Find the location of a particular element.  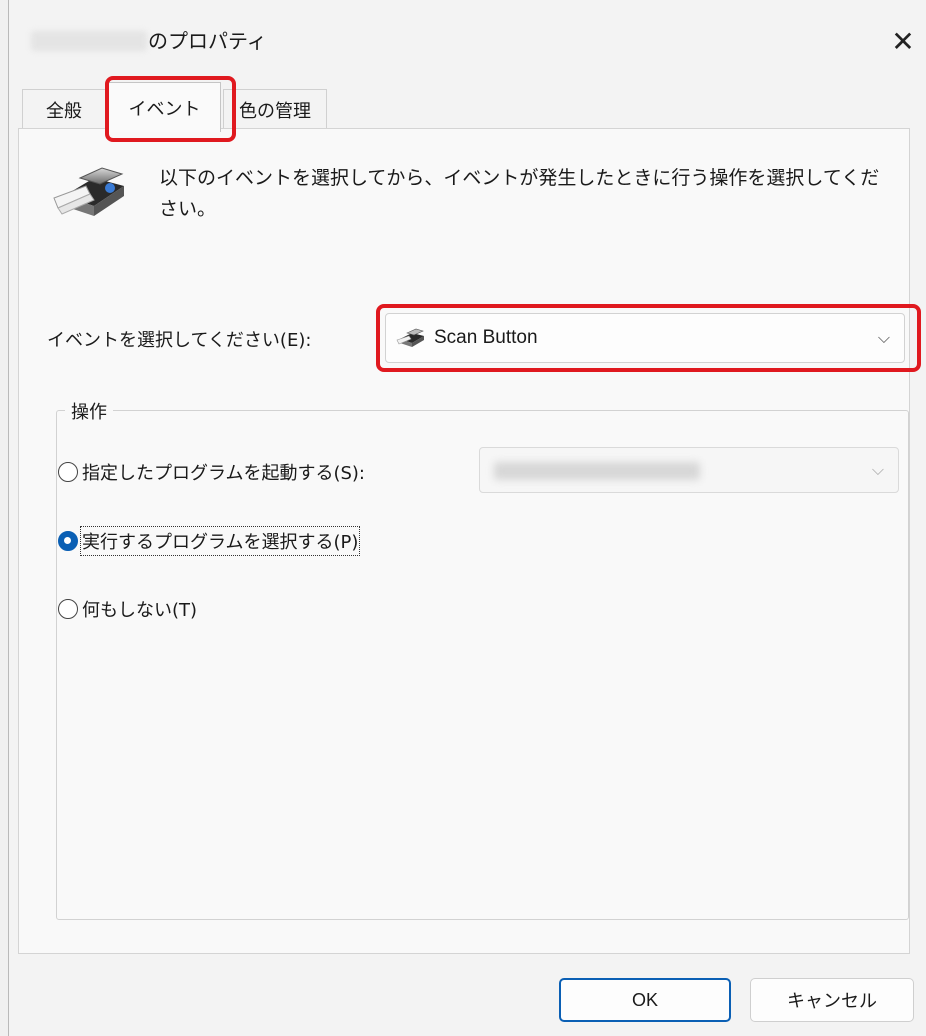

radio-select-program-label: 実行するプログラムを選択する(P) is located at coordinates (220, 541).